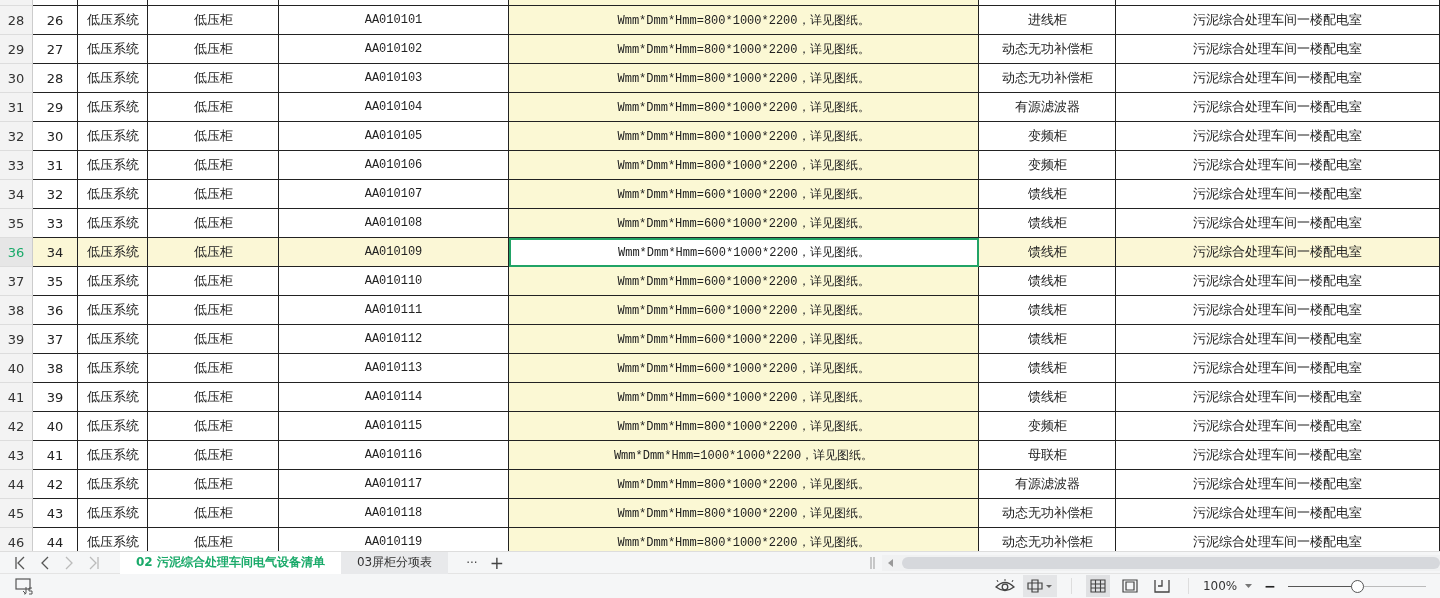 The width and height of the screenshot is (1440, 598). Describe the element at coordinates (496, 562) in the screenshot. I see `add-sheet-button: +` at that location.